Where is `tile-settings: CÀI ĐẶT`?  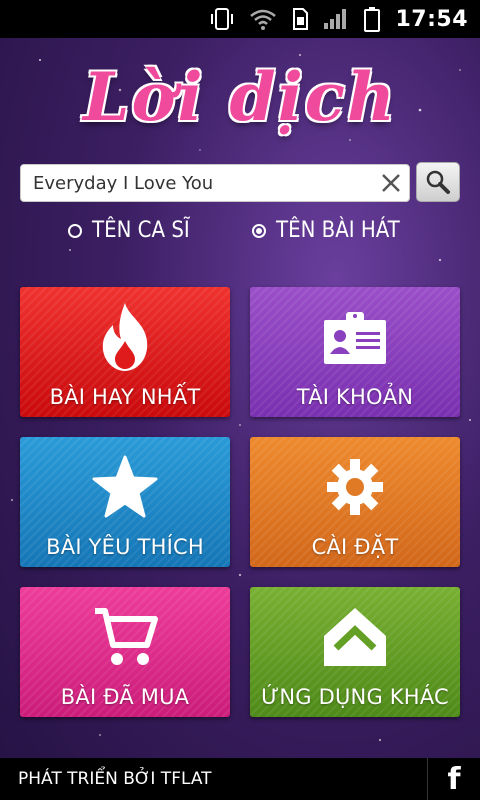
tile-settings: CÀI ĐẶT is located at coordinates (355, 502).